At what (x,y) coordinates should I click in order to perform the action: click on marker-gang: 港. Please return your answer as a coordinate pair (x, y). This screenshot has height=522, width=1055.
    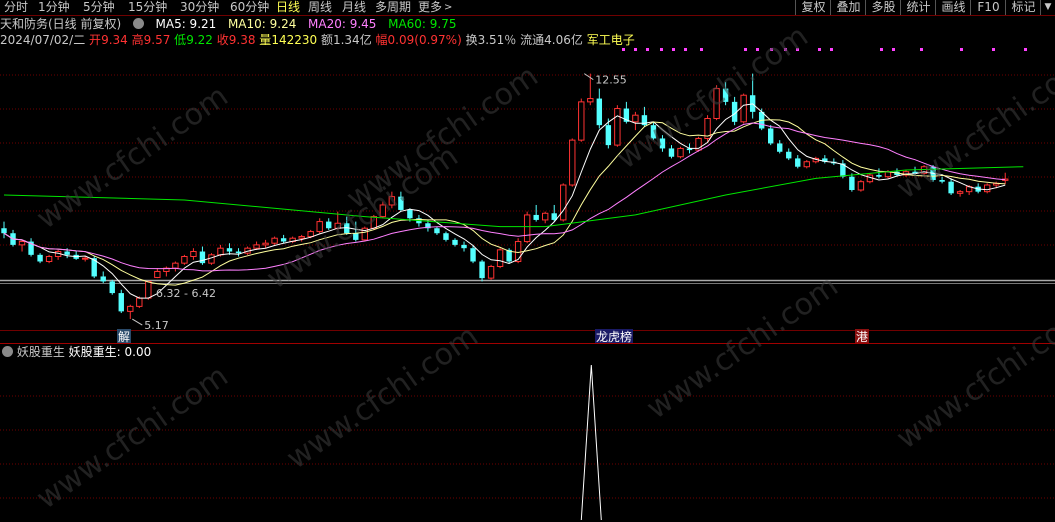
    Looking at the image, I should click on (862, 337).